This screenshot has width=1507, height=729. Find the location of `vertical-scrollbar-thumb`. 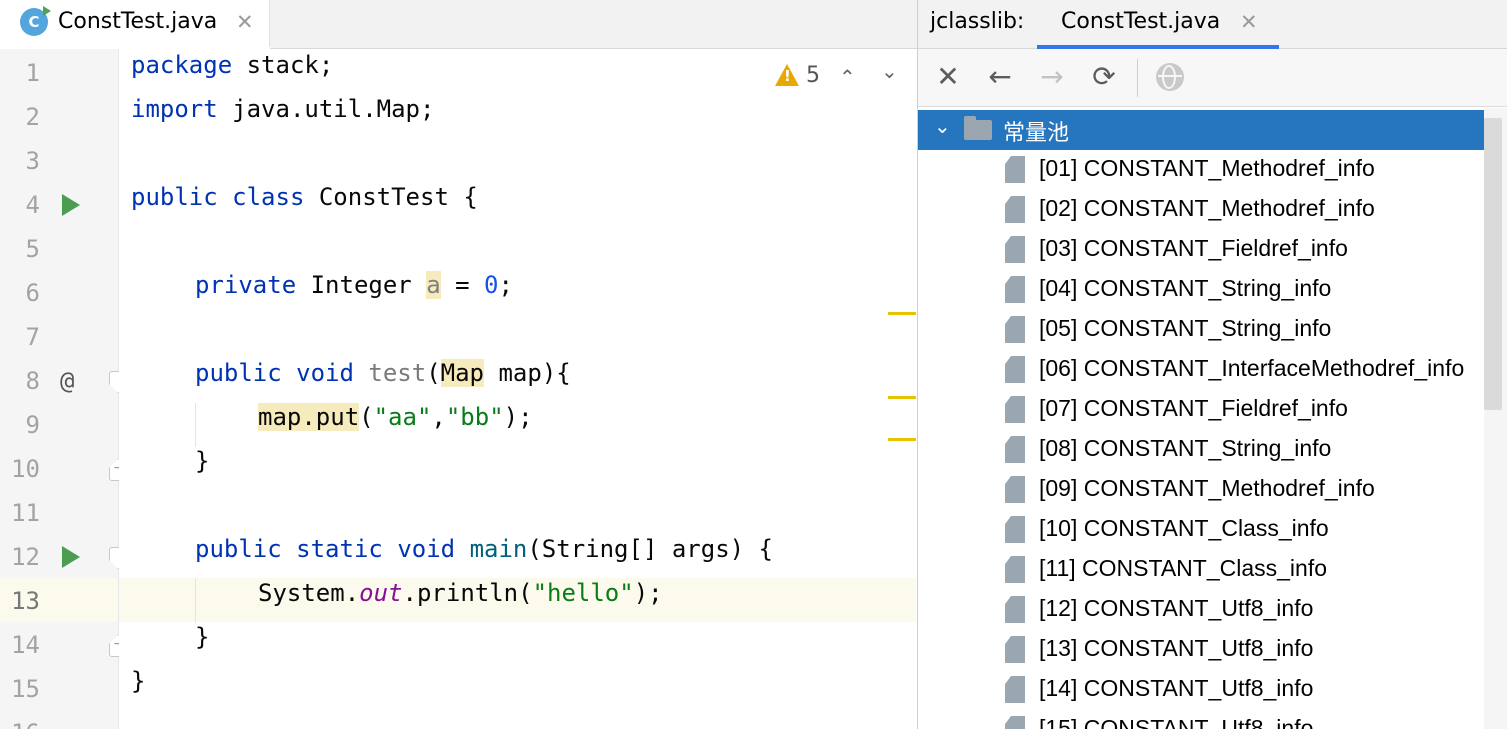

vertical-scrollbar-thumb is located at coordinates (1493, 264).